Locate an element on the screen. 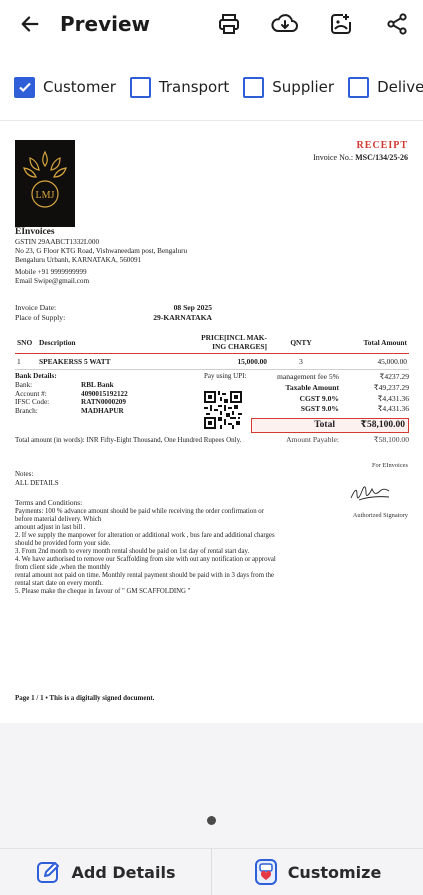 This screenshot has height=895, width=423. notes-section: Notes: ALL DETAILS is located at coordinates (37, 478).